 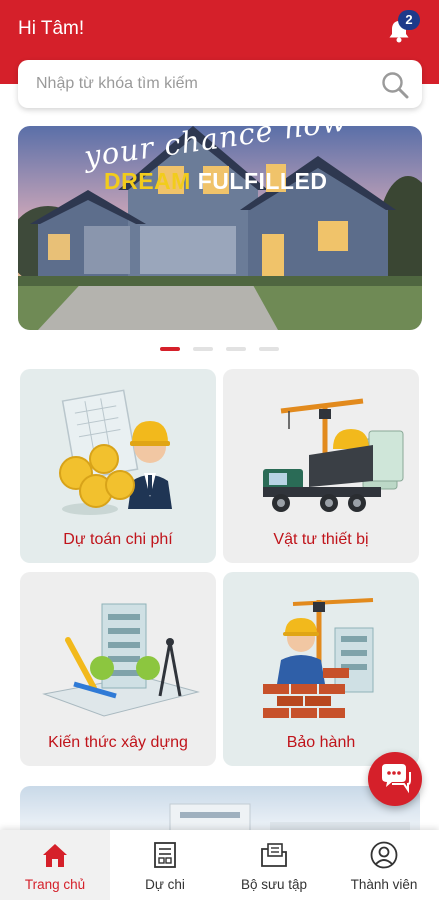 I want to click on nav-item-home: Trang chủ, so click(x=55, y=865).